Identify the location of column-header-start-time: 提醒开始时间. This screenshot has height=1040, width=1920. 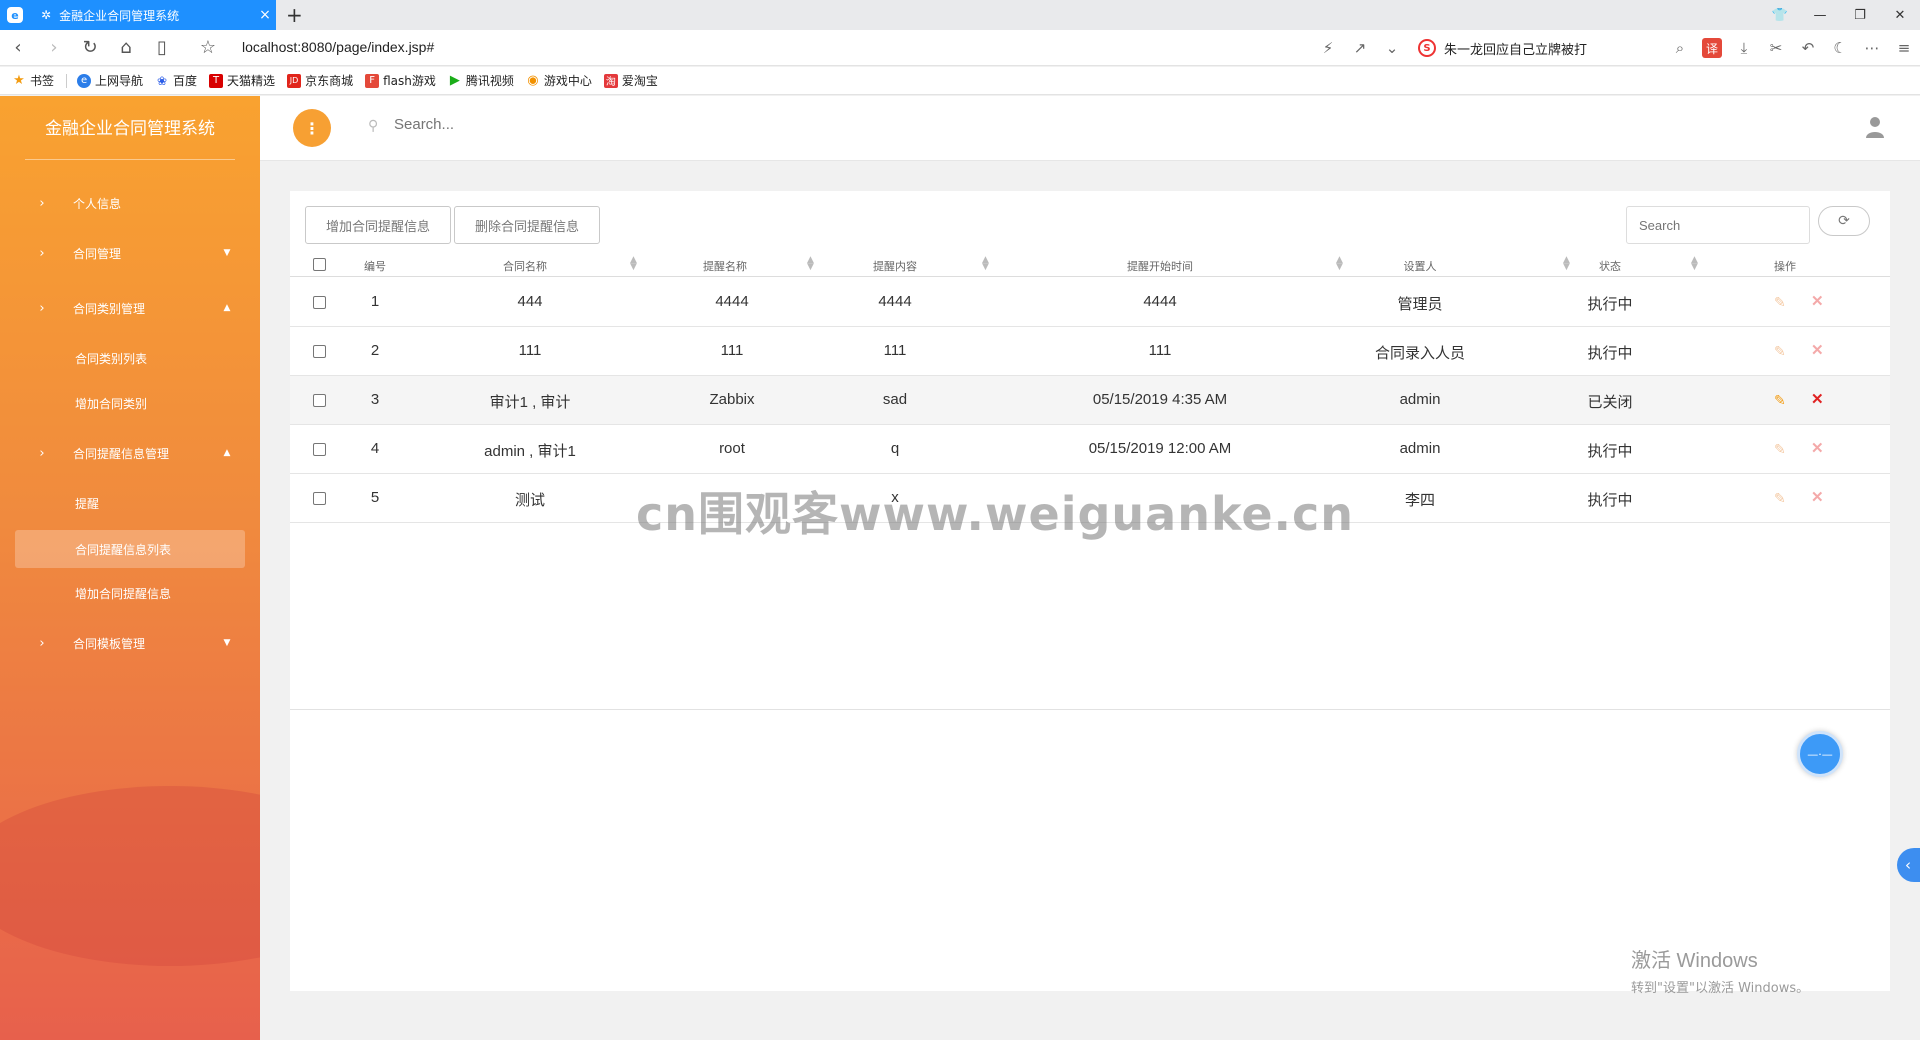
(1160, 266).